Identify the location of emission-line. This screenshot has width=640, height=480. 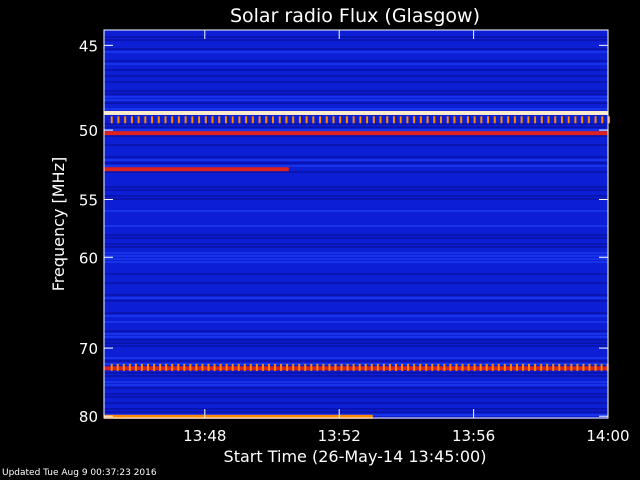
(356, 112).